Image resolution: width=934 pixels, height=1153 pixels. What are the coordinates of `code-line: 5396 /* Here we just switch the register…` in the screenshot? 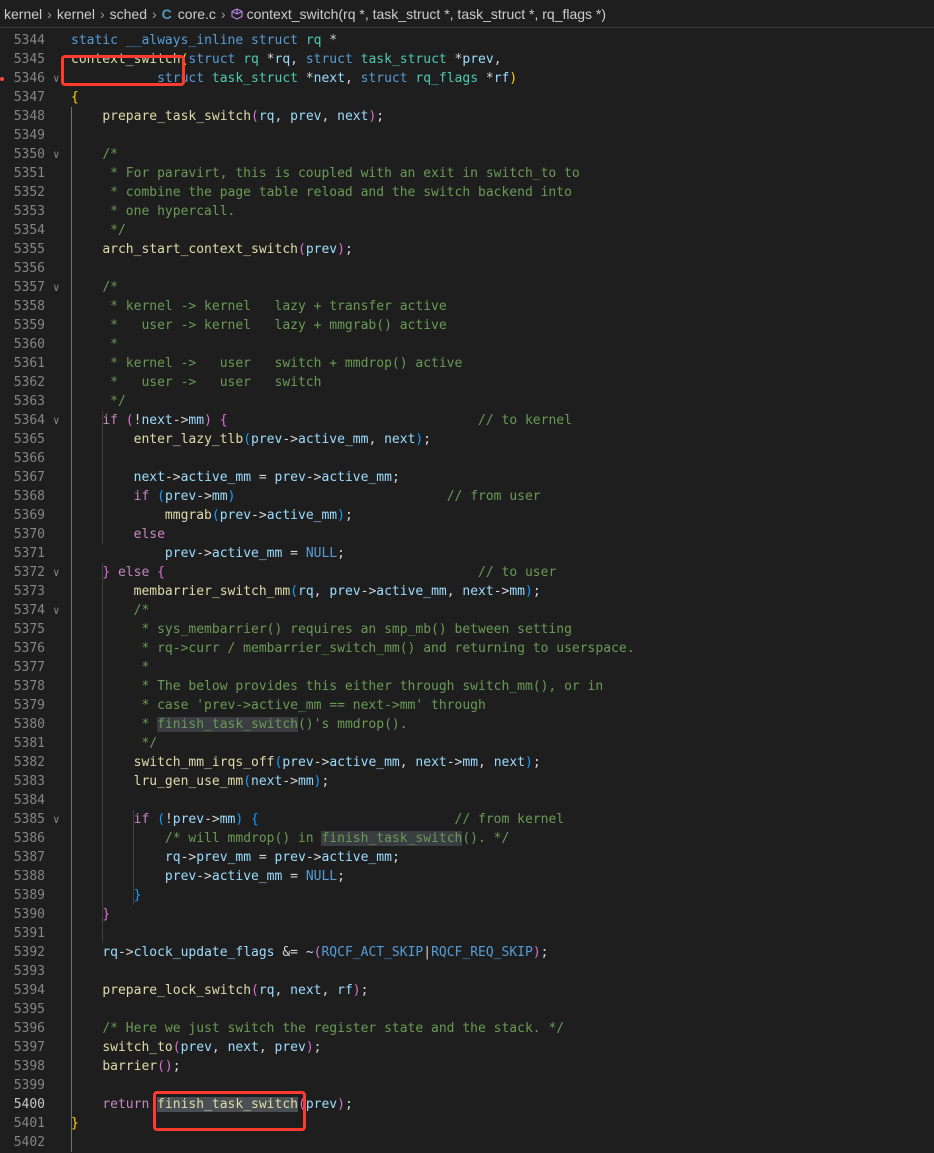 It's located at (467, 1028).